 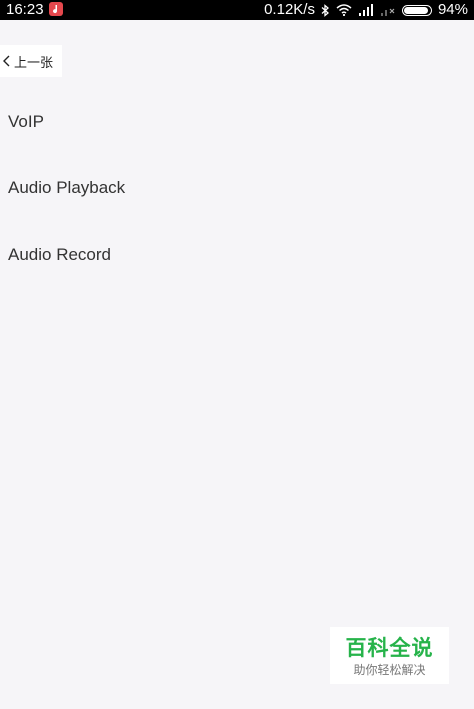 I want to click on menu-item-audio-playback: Audio Playback, so click(x=66, y=188).